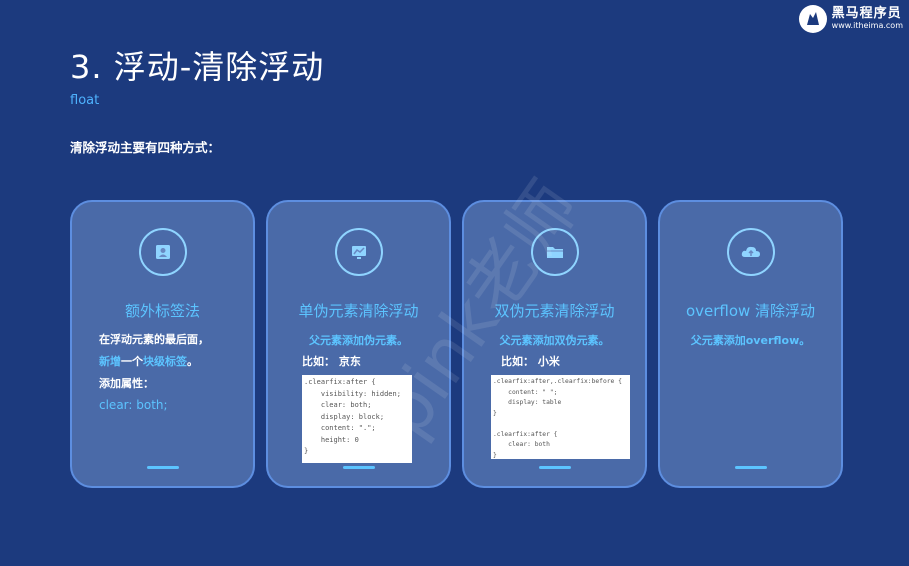 The height and width of the screenshot is (566, 909). I want to click on chart-monitor-icon, so click(358, 252).